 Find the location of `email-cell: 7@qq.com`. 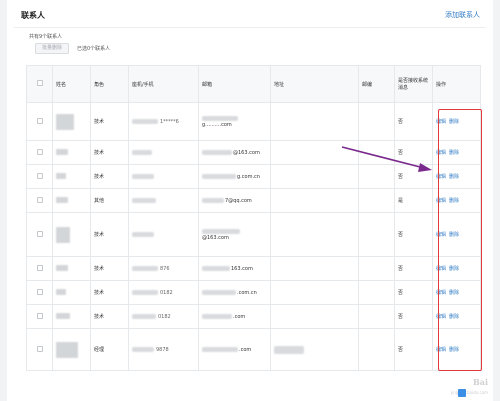

email-cell: 7@qq.com is located at coordinates (234, 200).